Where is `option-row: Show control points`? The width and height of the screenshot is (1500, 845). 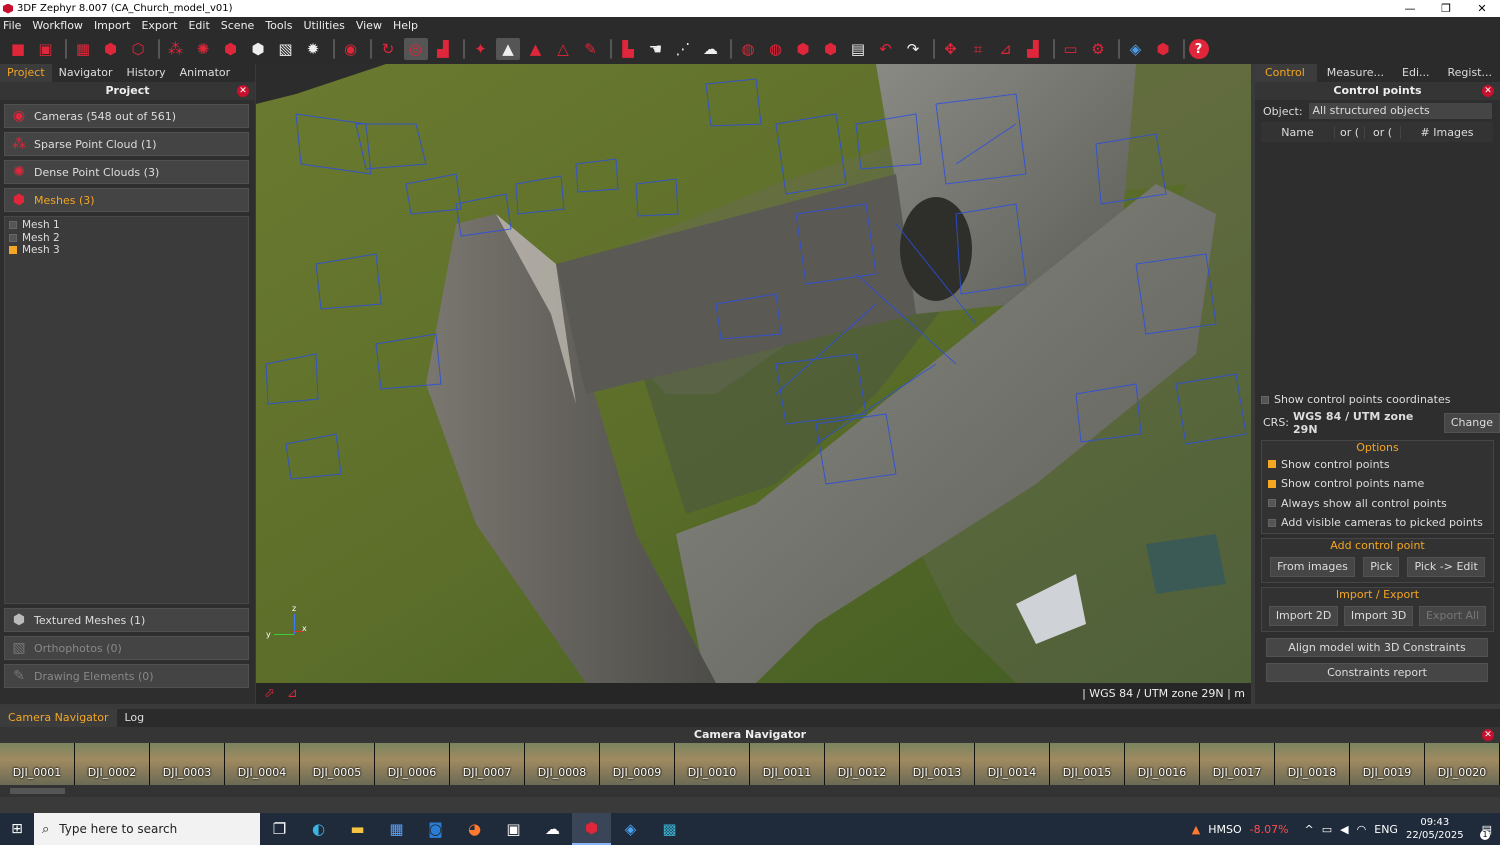
option-row: Show control points is located at coordinates (1377, 465).